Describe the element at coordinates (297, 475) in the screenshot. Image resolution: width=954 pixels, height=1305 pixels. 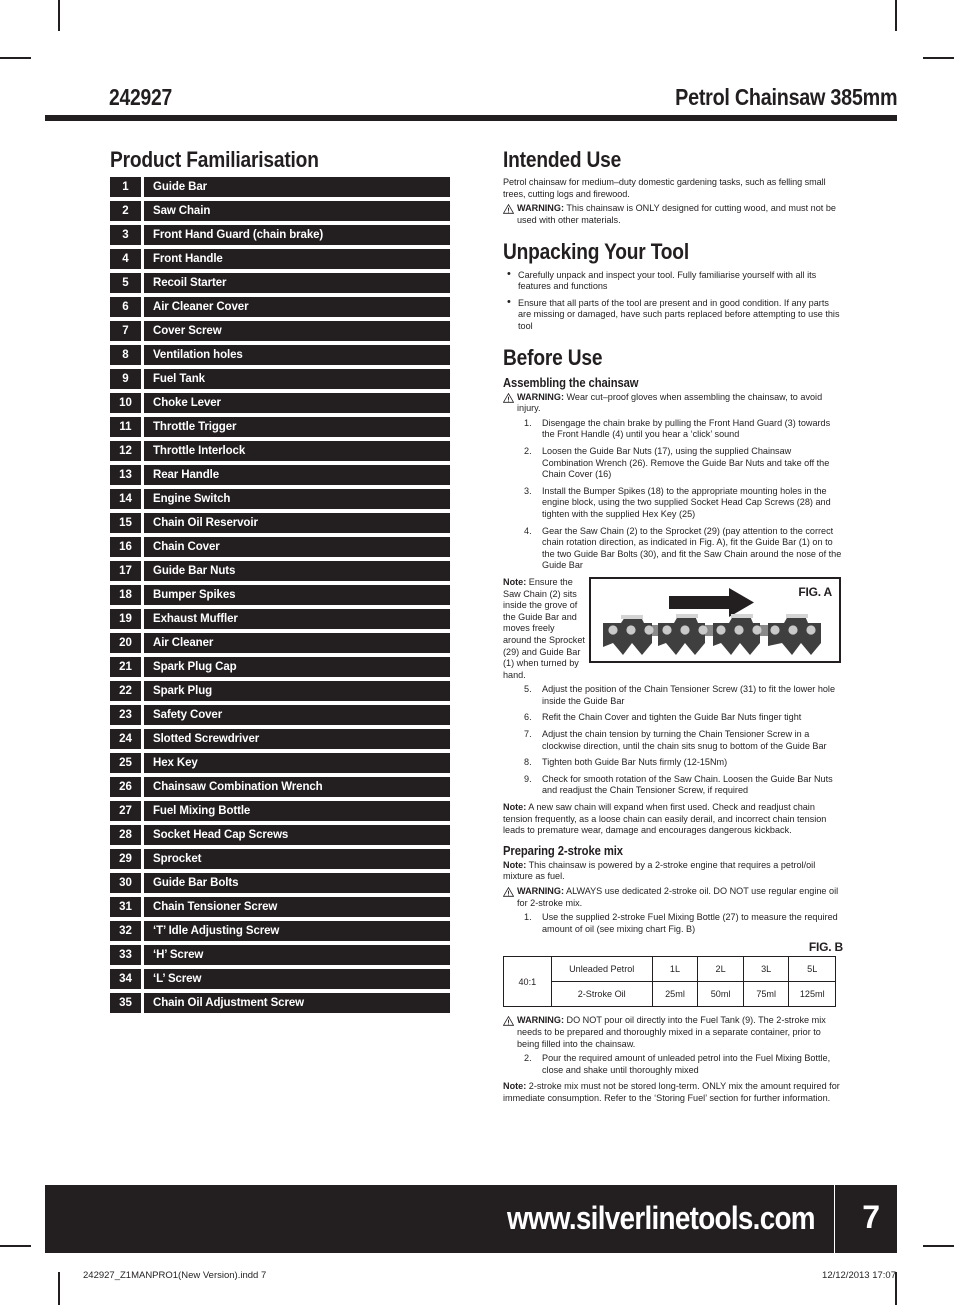
I see `part-label: Rear Handle` at that location.